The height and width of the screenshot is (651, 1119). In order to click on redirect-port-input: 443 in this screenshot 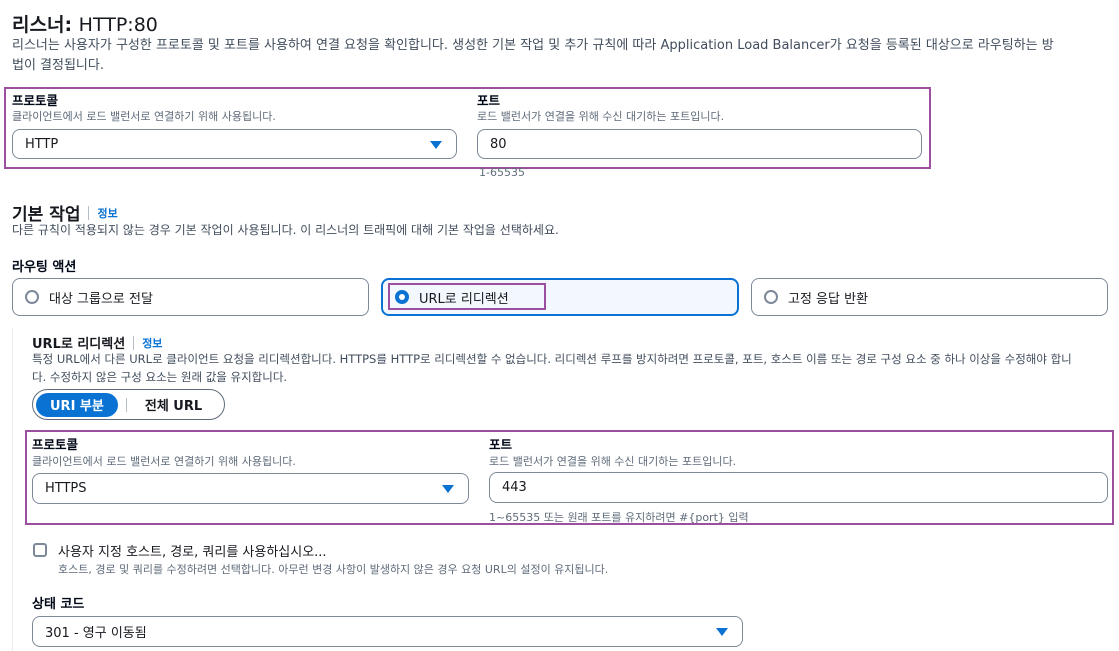, I will do `click(798, 487)`.